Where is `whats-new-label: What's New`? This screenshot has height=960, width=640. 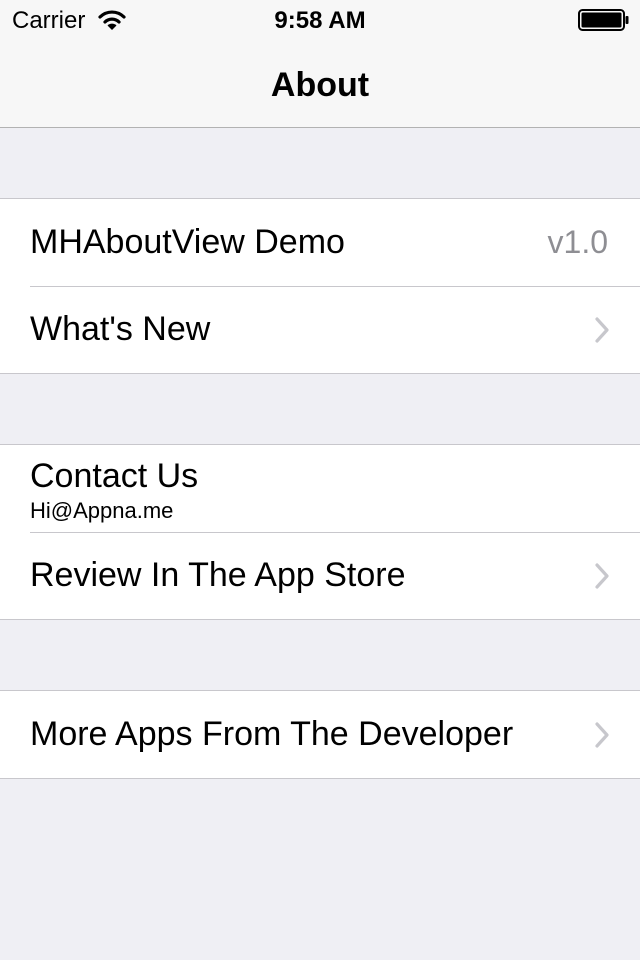
whats-new-label: What's New is located at coordinates (120, 329).